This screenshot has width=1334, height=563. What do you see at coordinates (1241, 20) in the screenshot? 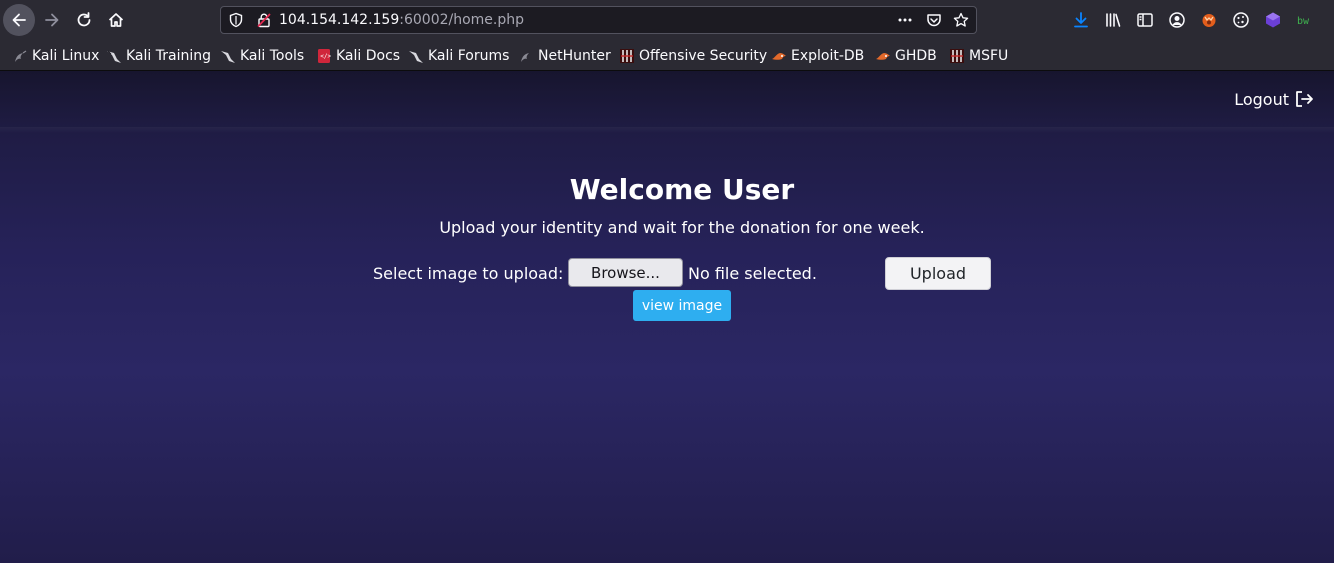
I see `cookie-icon` at bounding box center [1241, 20].